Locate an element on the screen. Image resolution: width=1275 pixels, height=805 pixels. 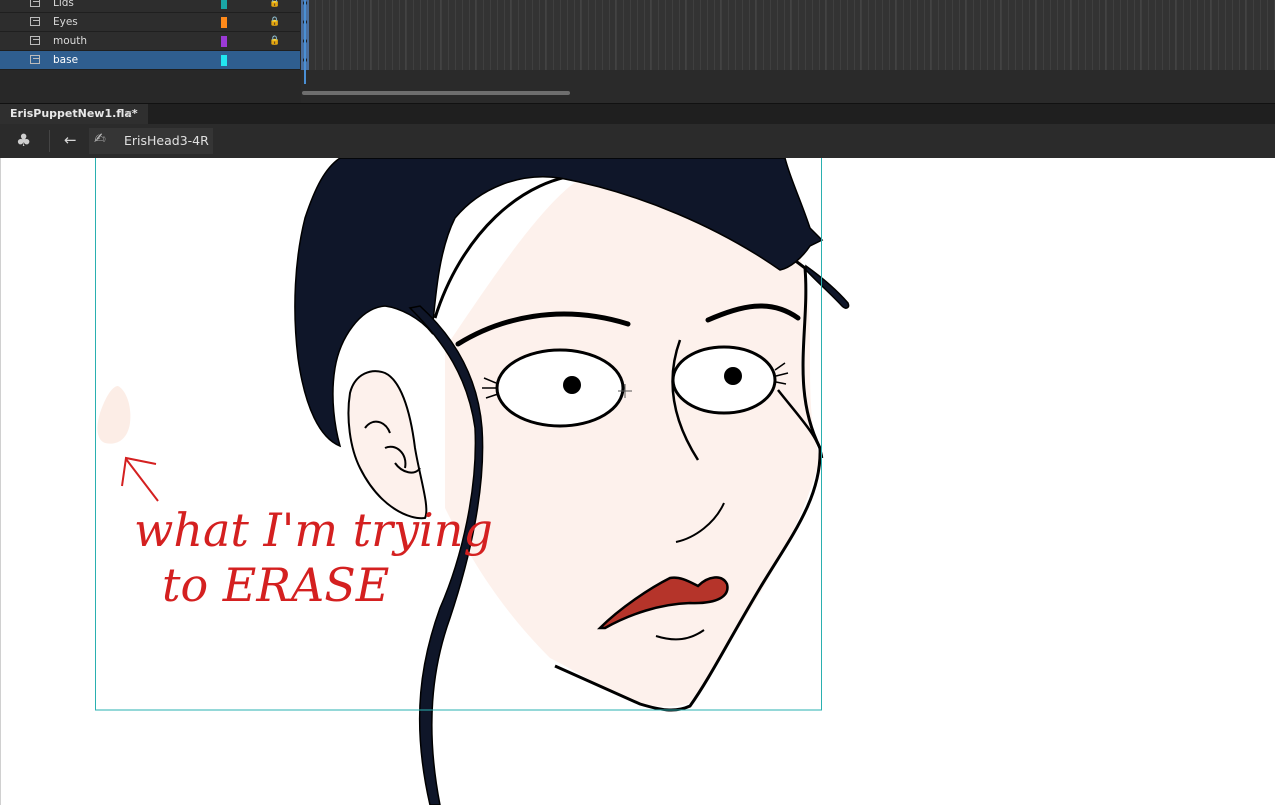
layer-name: Eyes is located at coordinates (65, 22).